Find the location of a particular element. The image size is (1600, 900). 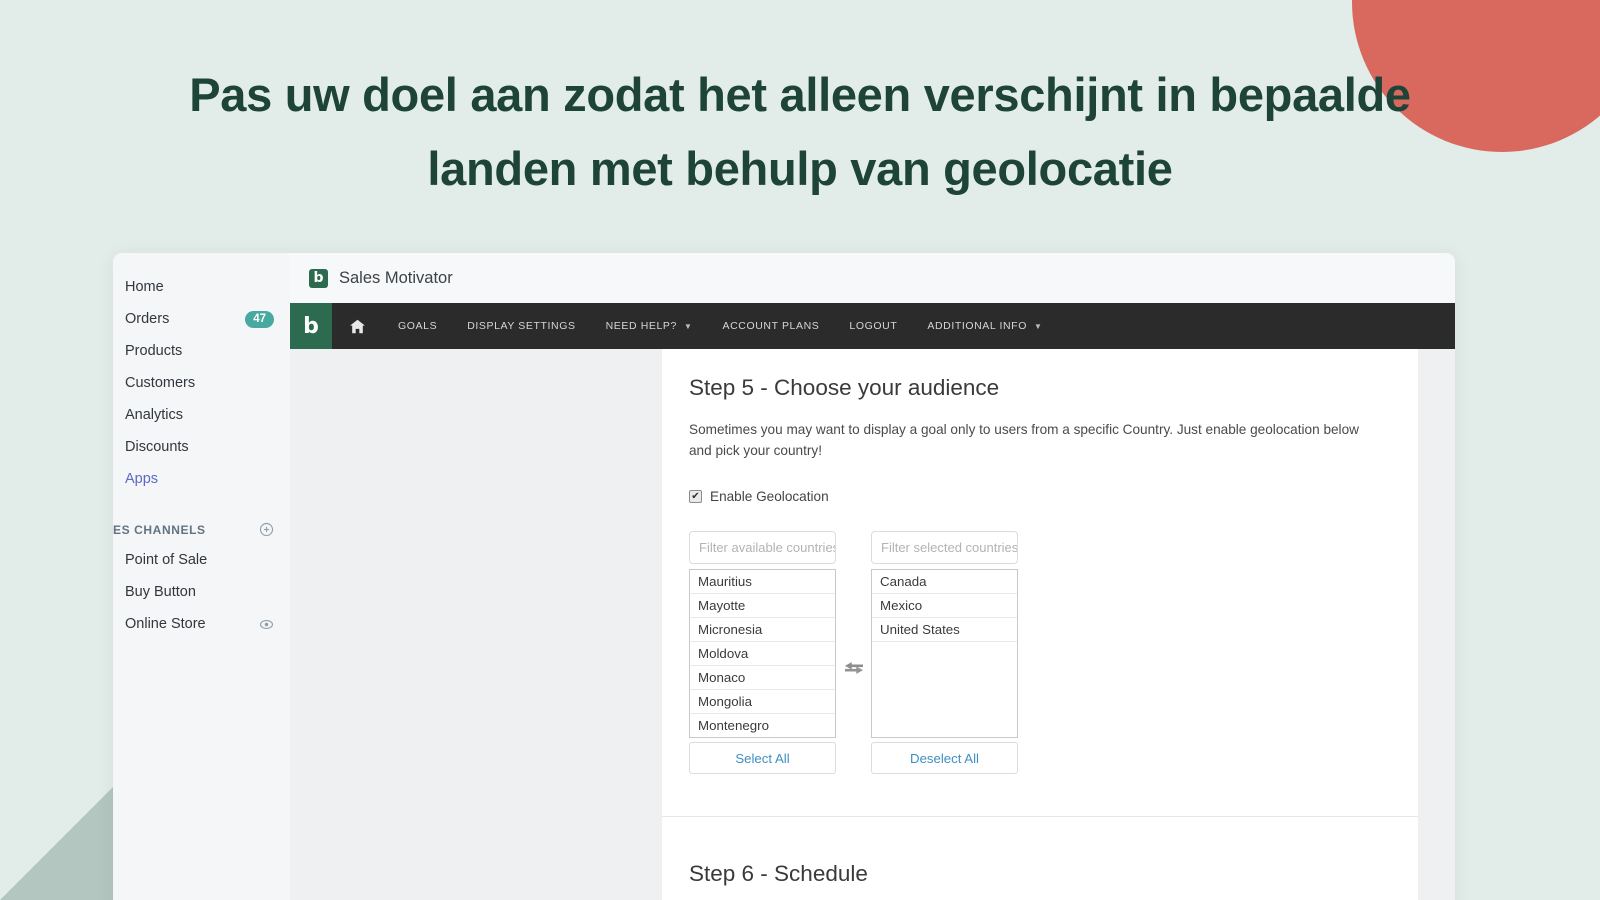

plus-circle-icon is located at coordinates (266, 529).